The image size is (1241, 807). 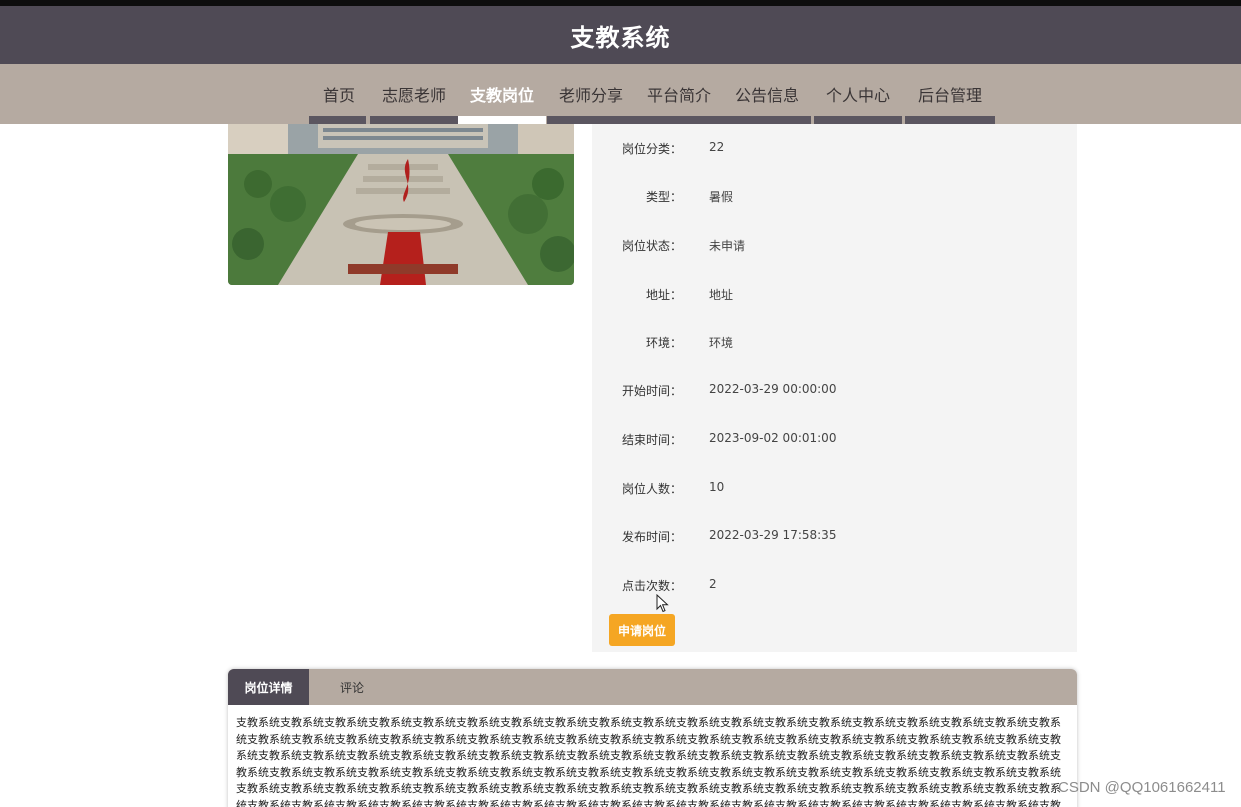 I want to click on info-value: 10, so click(x=717, y=487).